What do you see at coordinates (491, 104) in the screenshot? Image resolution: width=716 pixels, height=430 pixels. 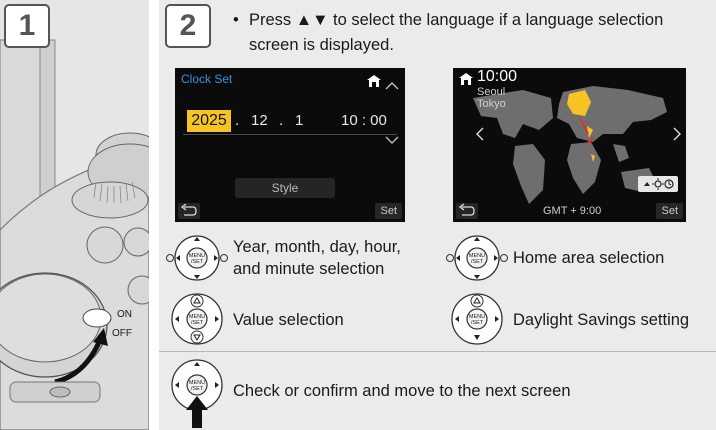 I see `city-tokyo: Tokyo` at bounding box center [491, 104].